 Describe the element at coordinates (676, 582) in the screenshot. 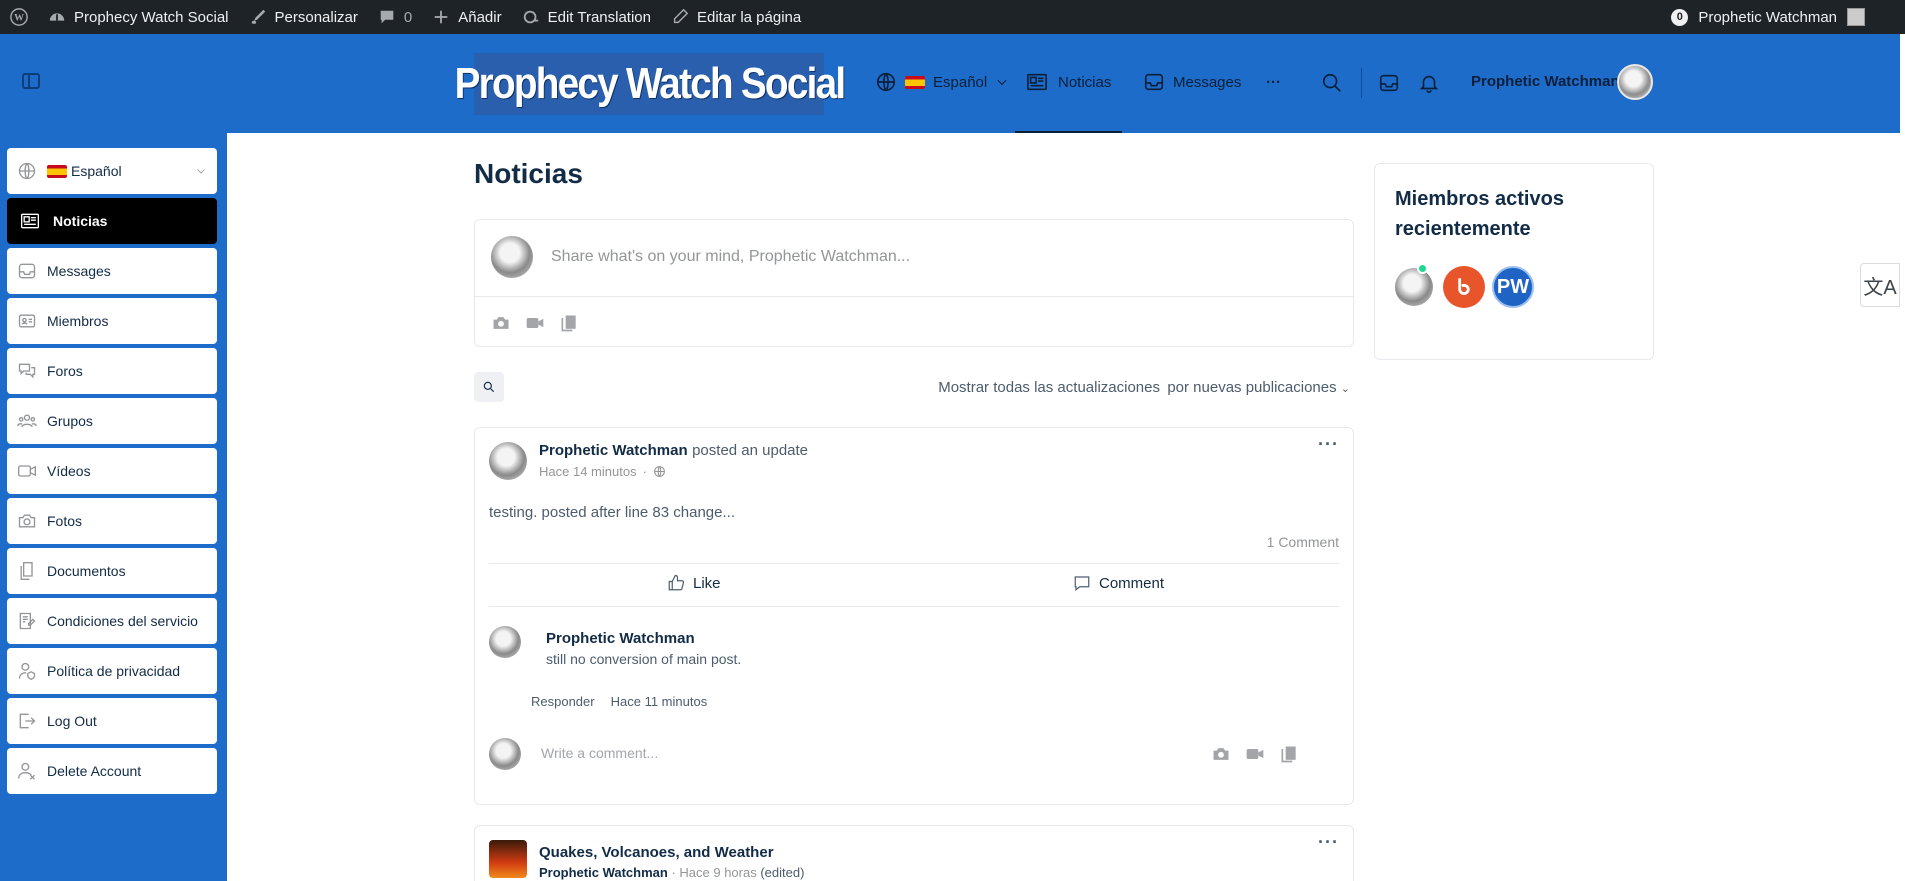

I see `thumbs-up-icon` at that location.